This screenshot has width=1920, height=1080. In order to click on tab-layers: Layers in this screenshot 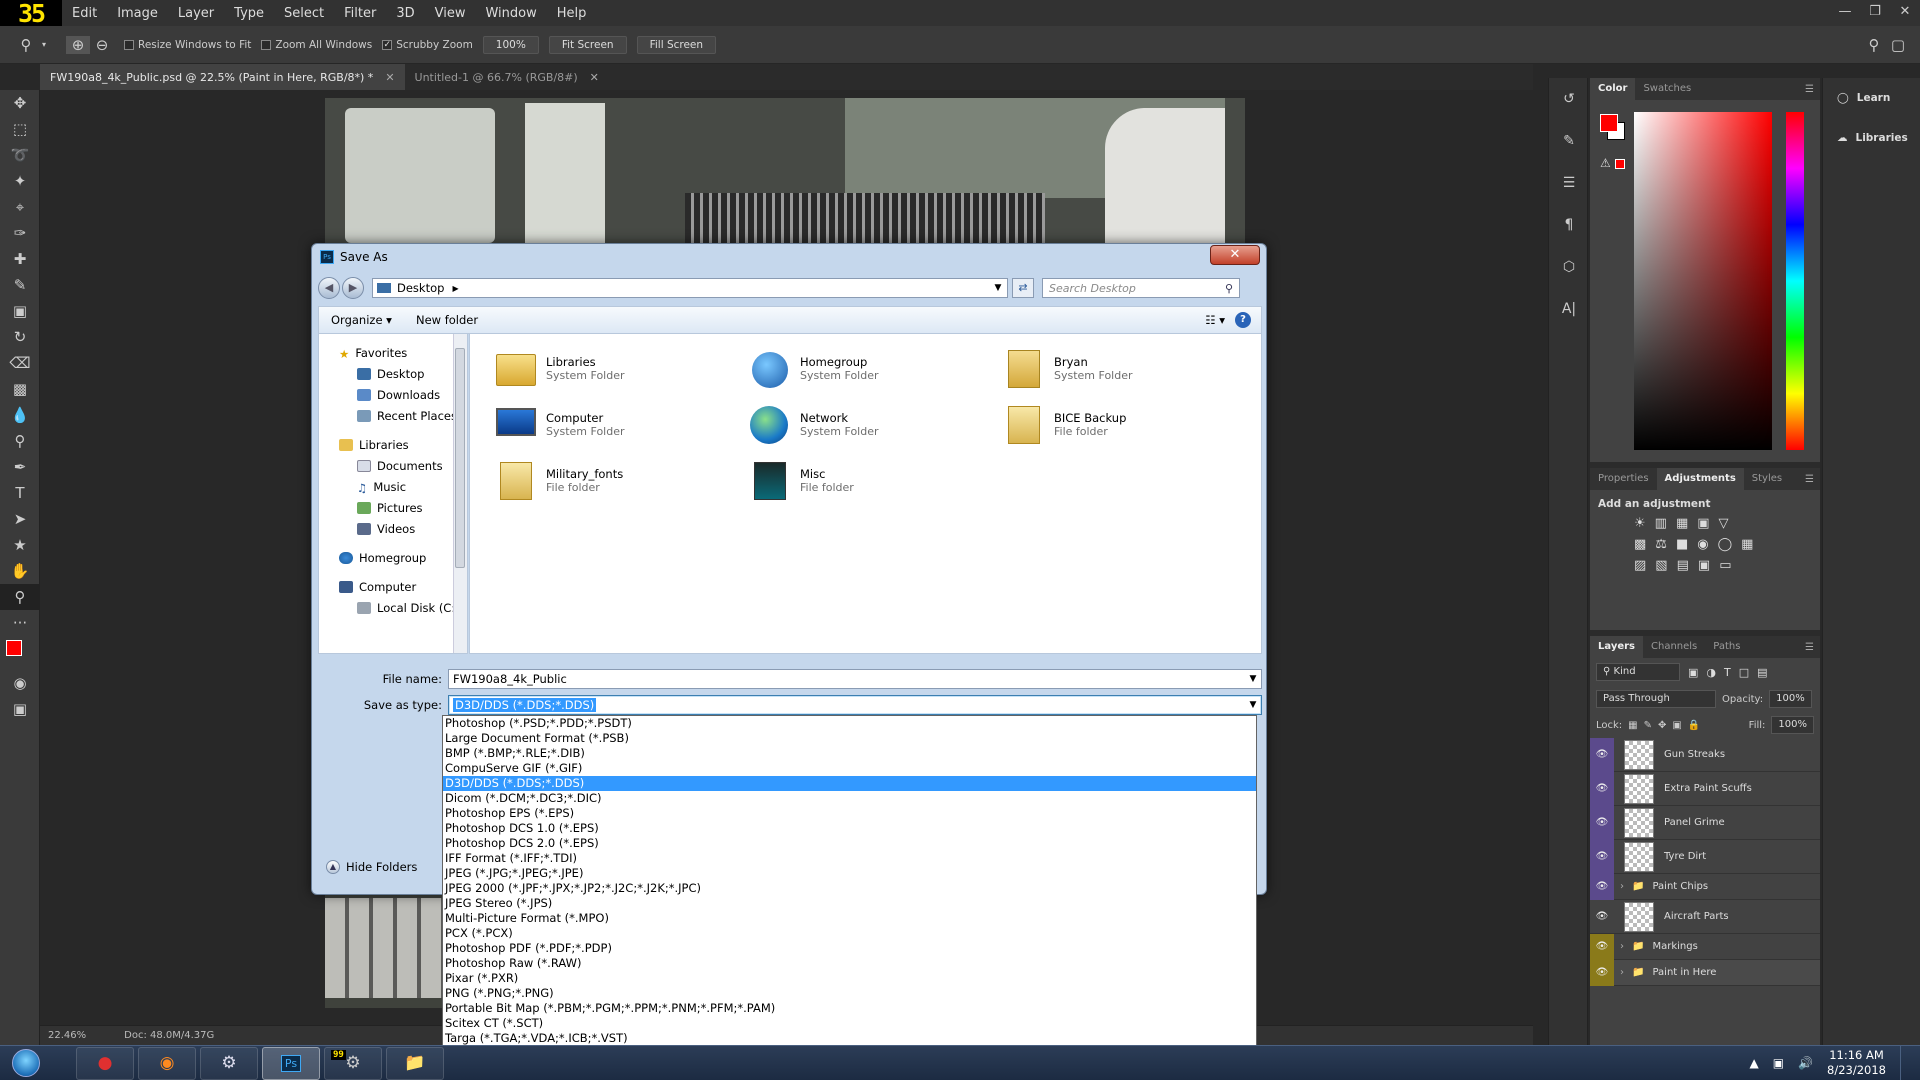, I will do `click(1616, 647)`.